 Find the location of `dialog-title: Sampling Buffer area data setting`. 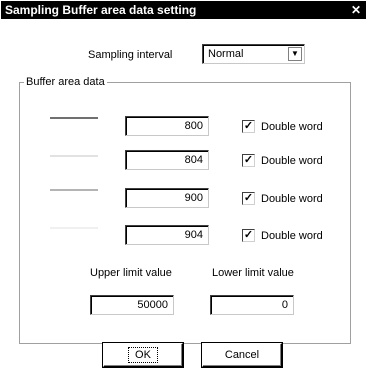

dialog-title: Sampling Buffer area data setting is located at coordinates (101, 10).